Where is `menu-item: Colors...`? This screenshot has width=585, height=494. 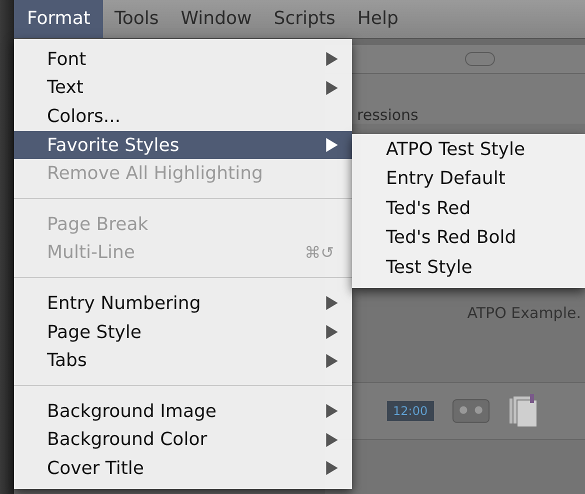 menu-item: Colors... is located at coordinates (183, 116).